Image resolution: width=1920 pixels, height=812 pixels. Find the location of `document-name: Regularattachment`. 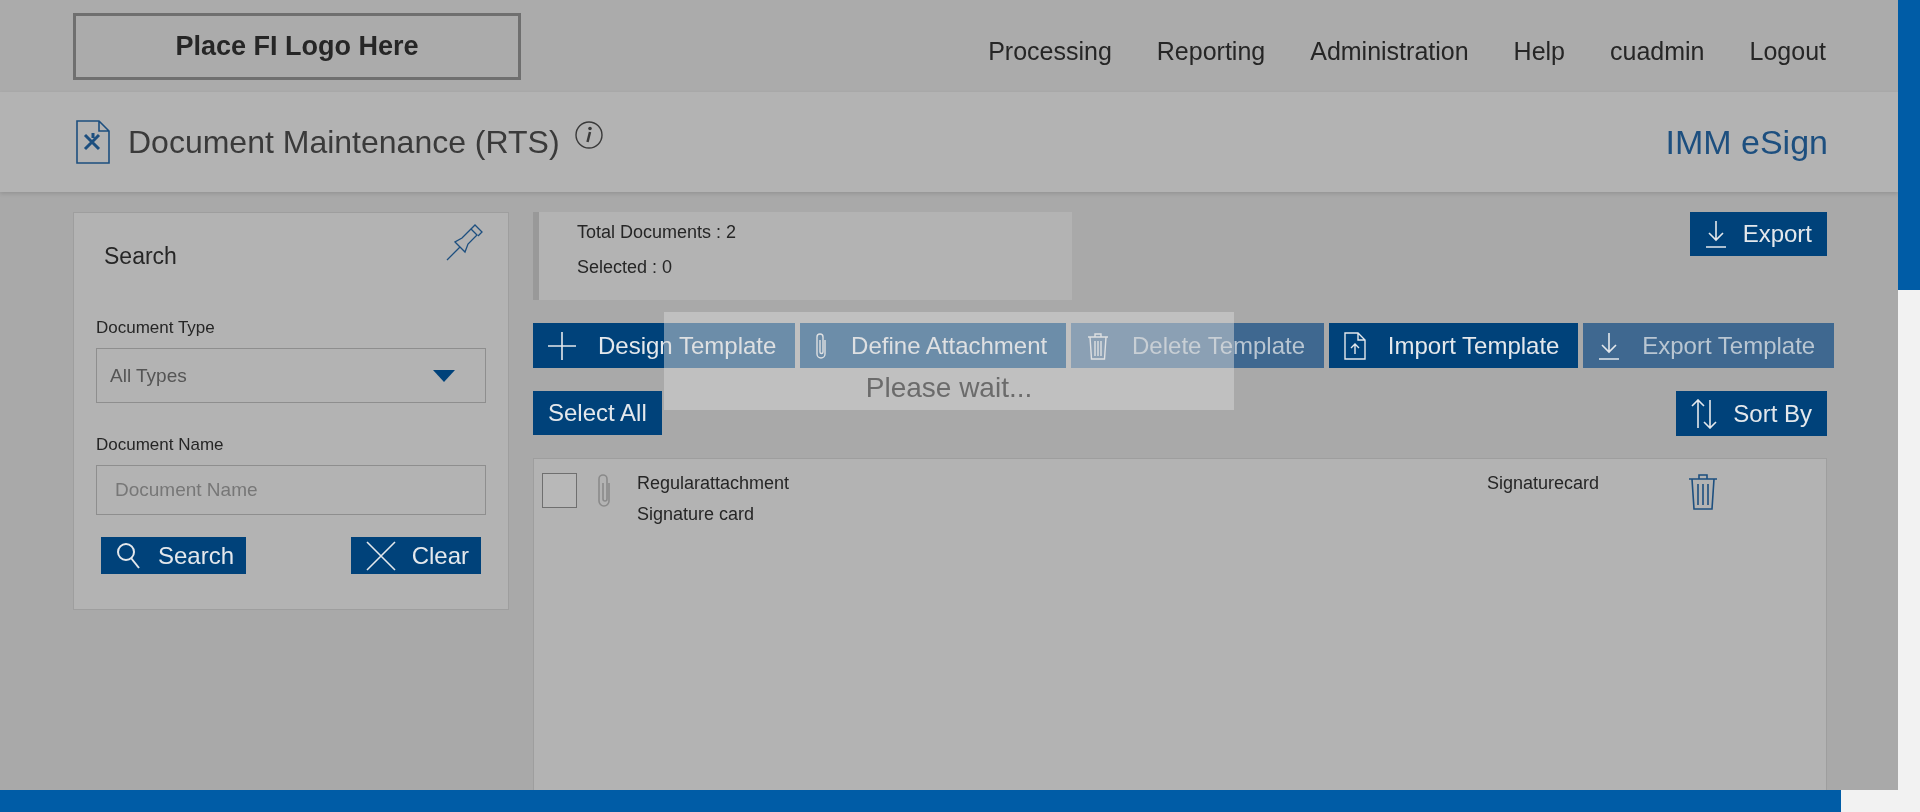

document-name: Regularattachment is located at coordinates (714, 483).